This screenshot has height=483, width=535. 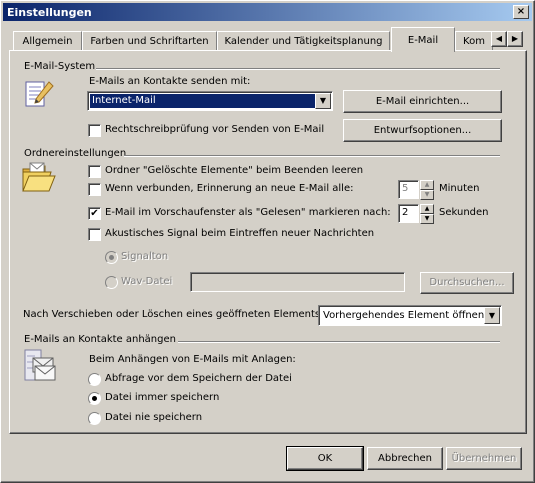 What do you see at coordinates (521, 12) in the screenshot?
I see `close-button: ×` at bounding box center [521, 12].